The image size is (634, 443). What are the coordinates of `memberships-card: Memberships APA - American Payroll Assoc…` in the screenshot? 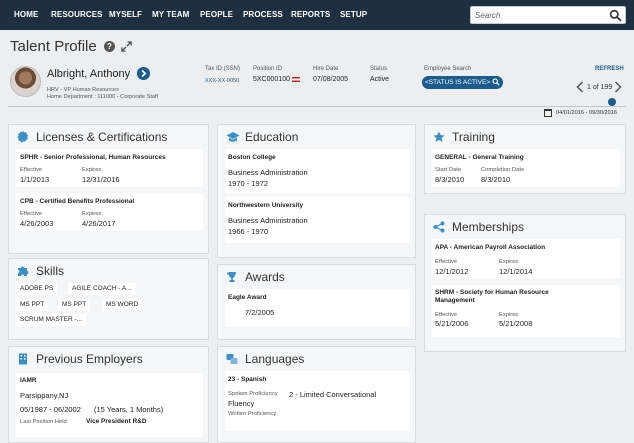 It's located at (525, 283).